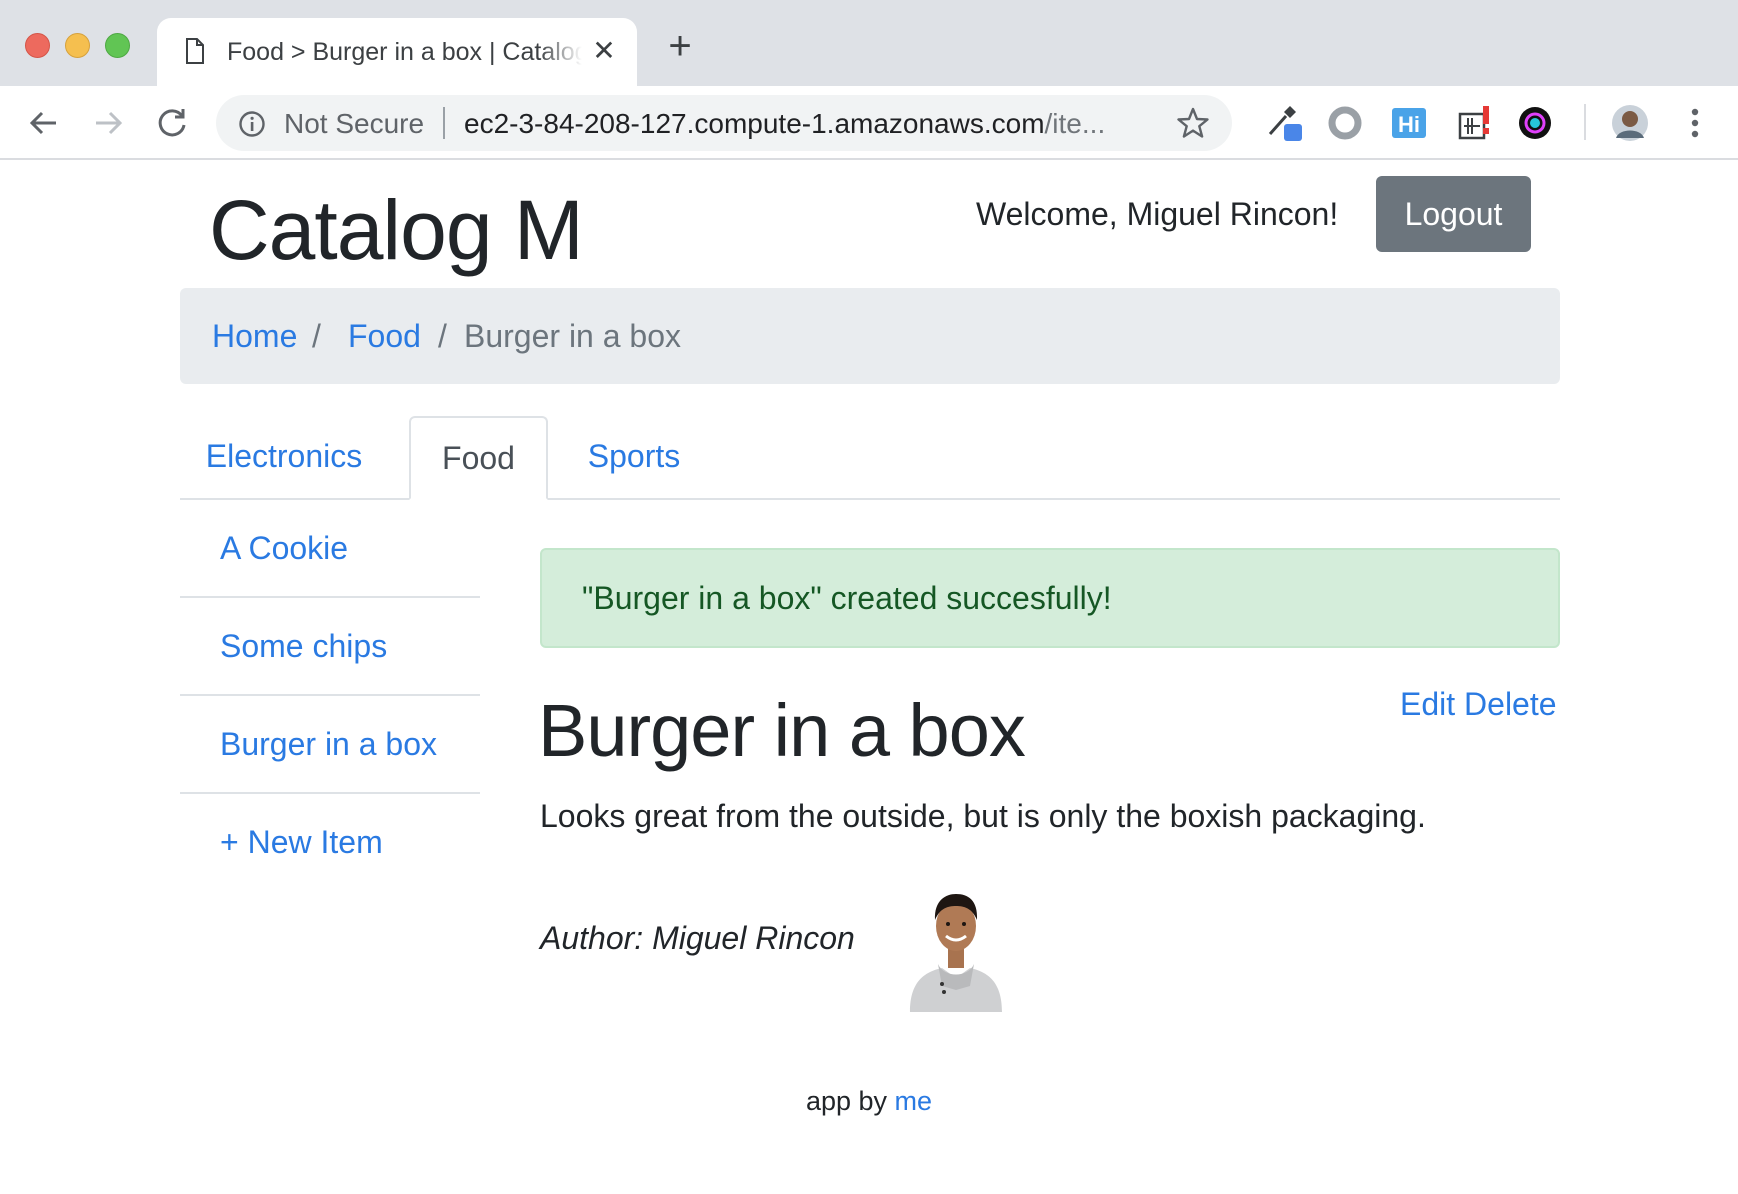  I want to click on welcome-message: Welcome, Miguel Rincon!, so click(1157, 214).